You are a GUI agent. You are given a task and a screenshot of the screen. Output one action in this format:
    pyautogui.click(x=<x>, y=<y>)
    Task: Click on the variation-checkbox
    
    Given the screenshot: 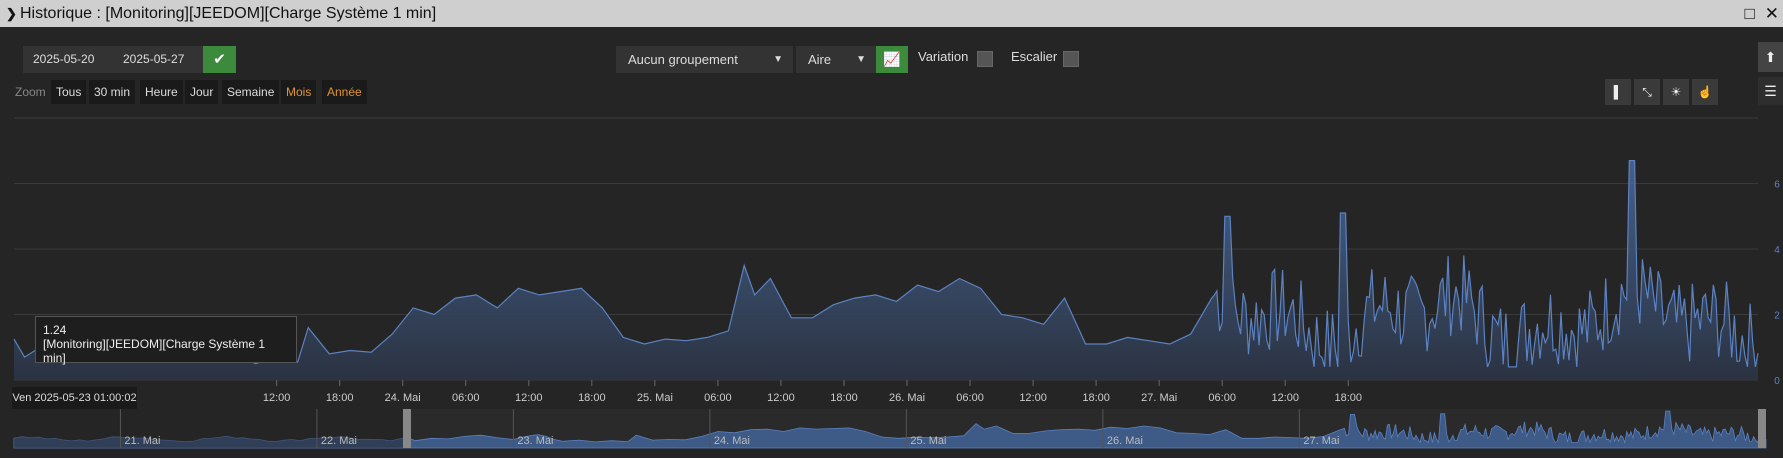 What is the action you would take?
    pyautogui.click(x=985, y=59)
    